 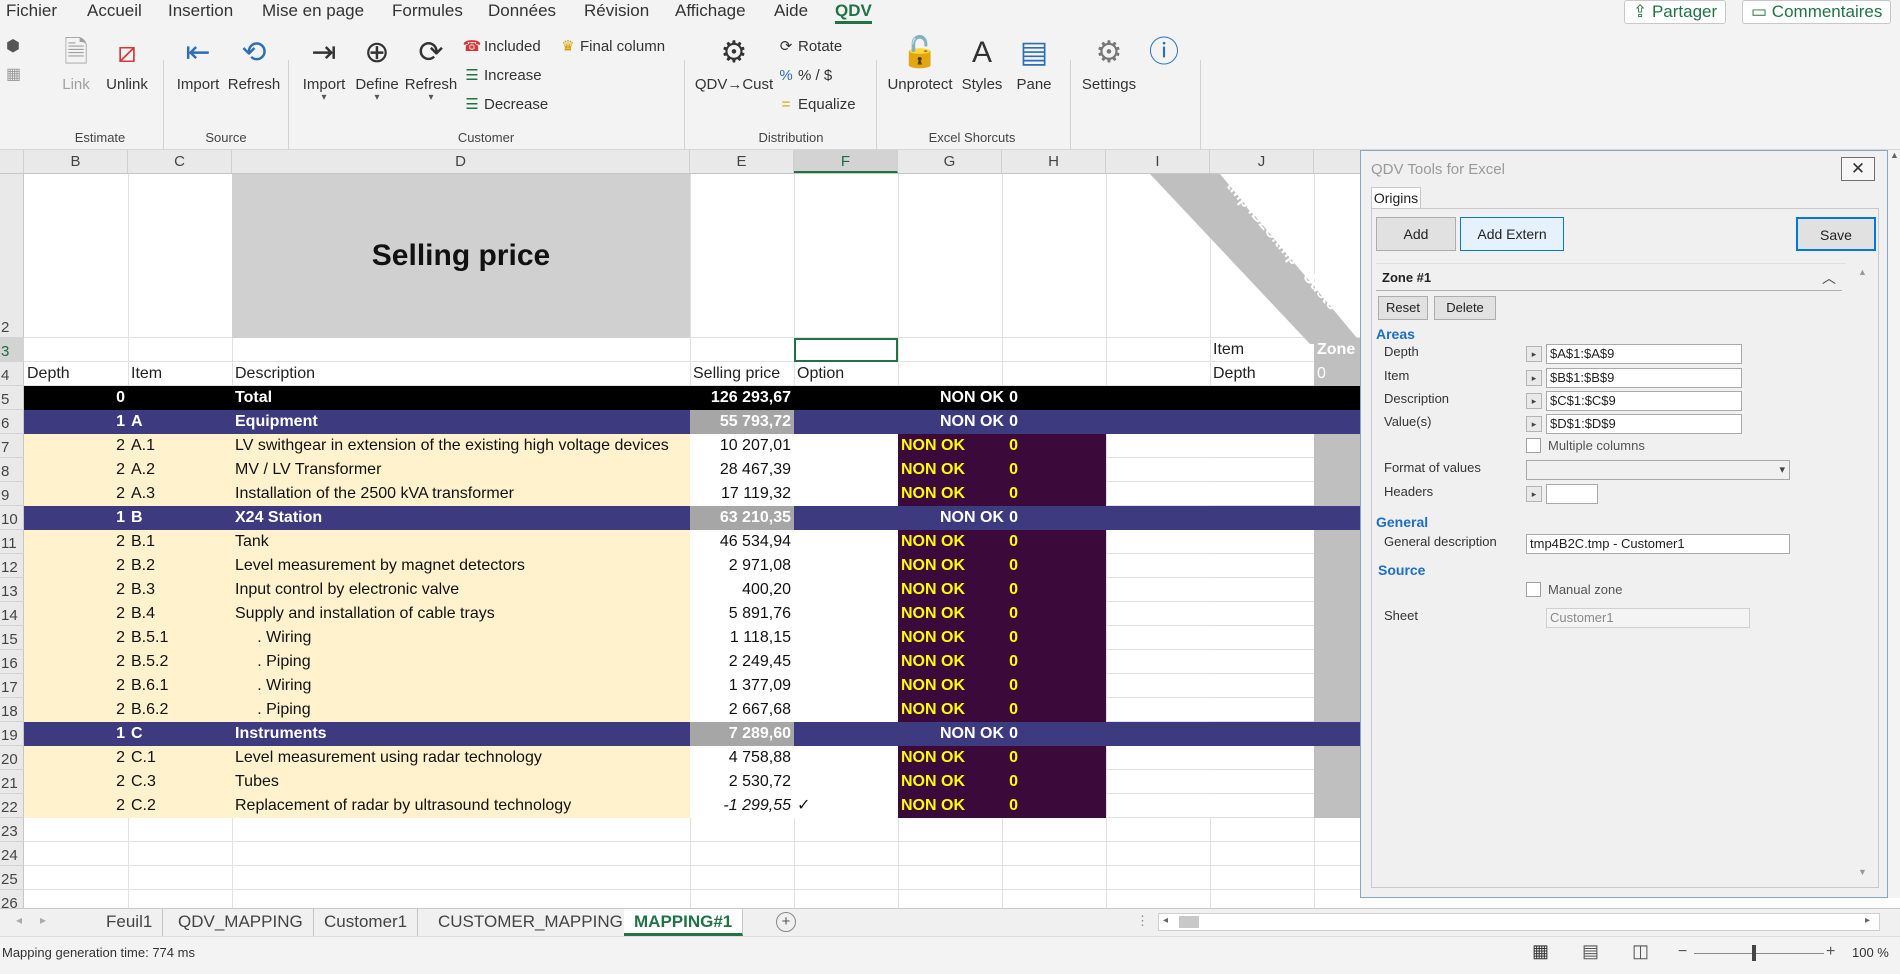 What do you see at coordinates (742, 422) in the screenshot?
I see `cell-selling-price: 55 793,72` at bounding box center [742, 422].